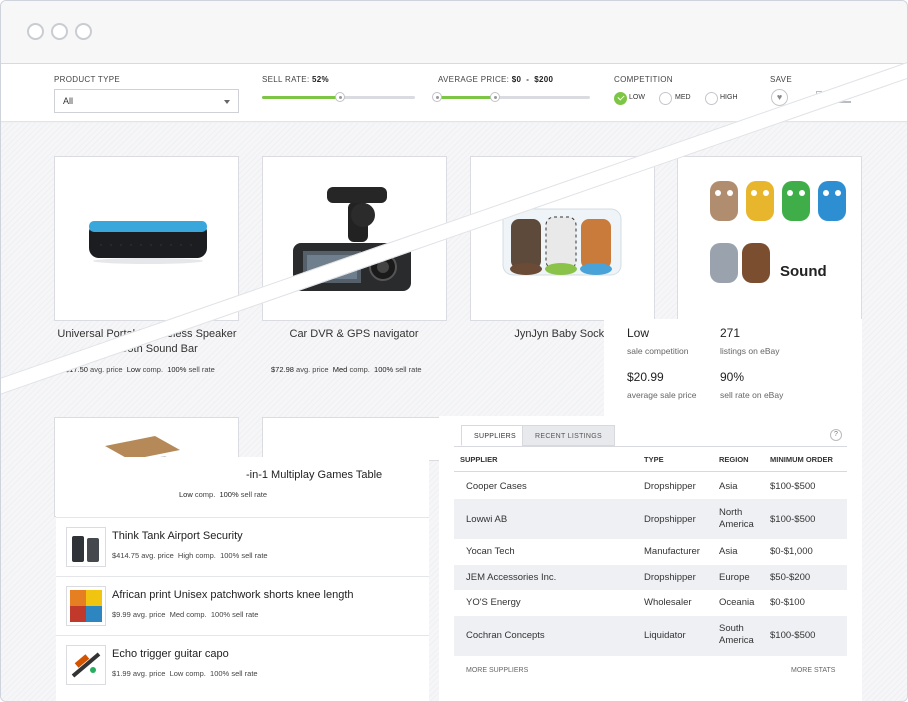  What do you see at coordinates (87, 79) in the screenshot?
I see `product-type-label: PRODUCT TYPE` at bounding box center [87, 79].